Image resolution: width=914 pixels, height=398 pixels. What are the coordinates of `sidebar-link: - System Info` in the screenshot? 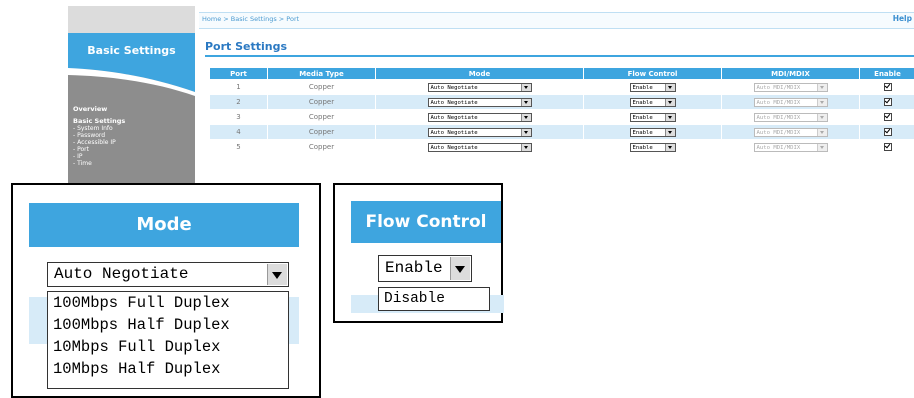 It's located at (99, 128).